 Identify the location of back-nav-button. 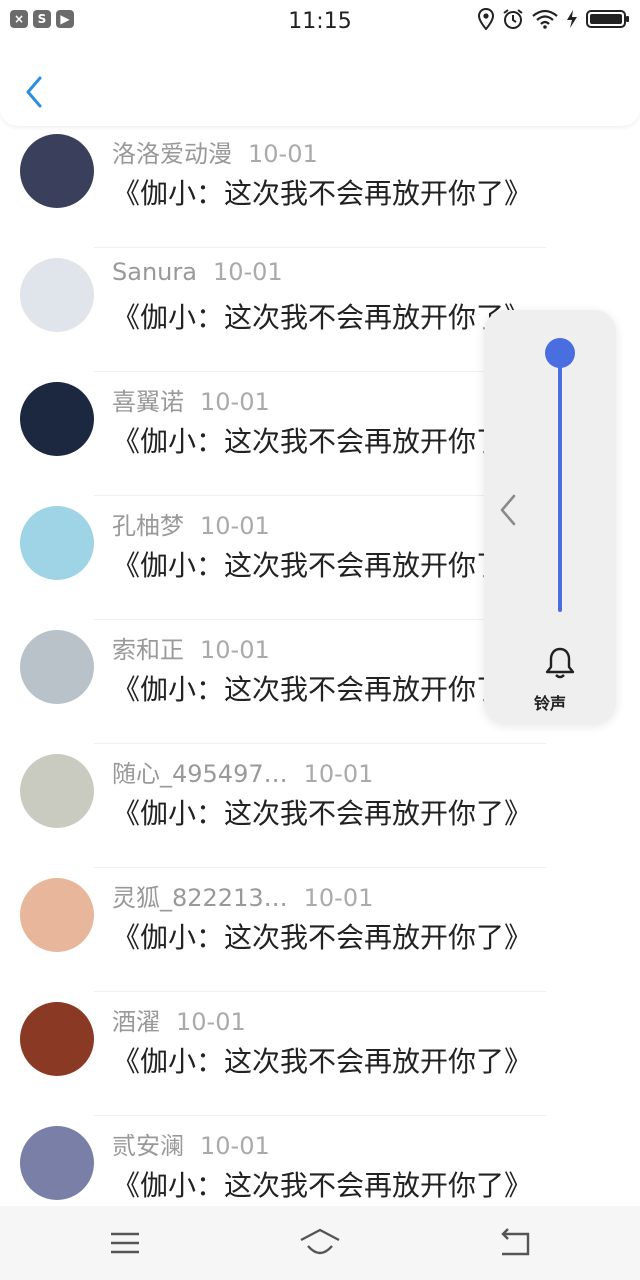
(515, 1243).